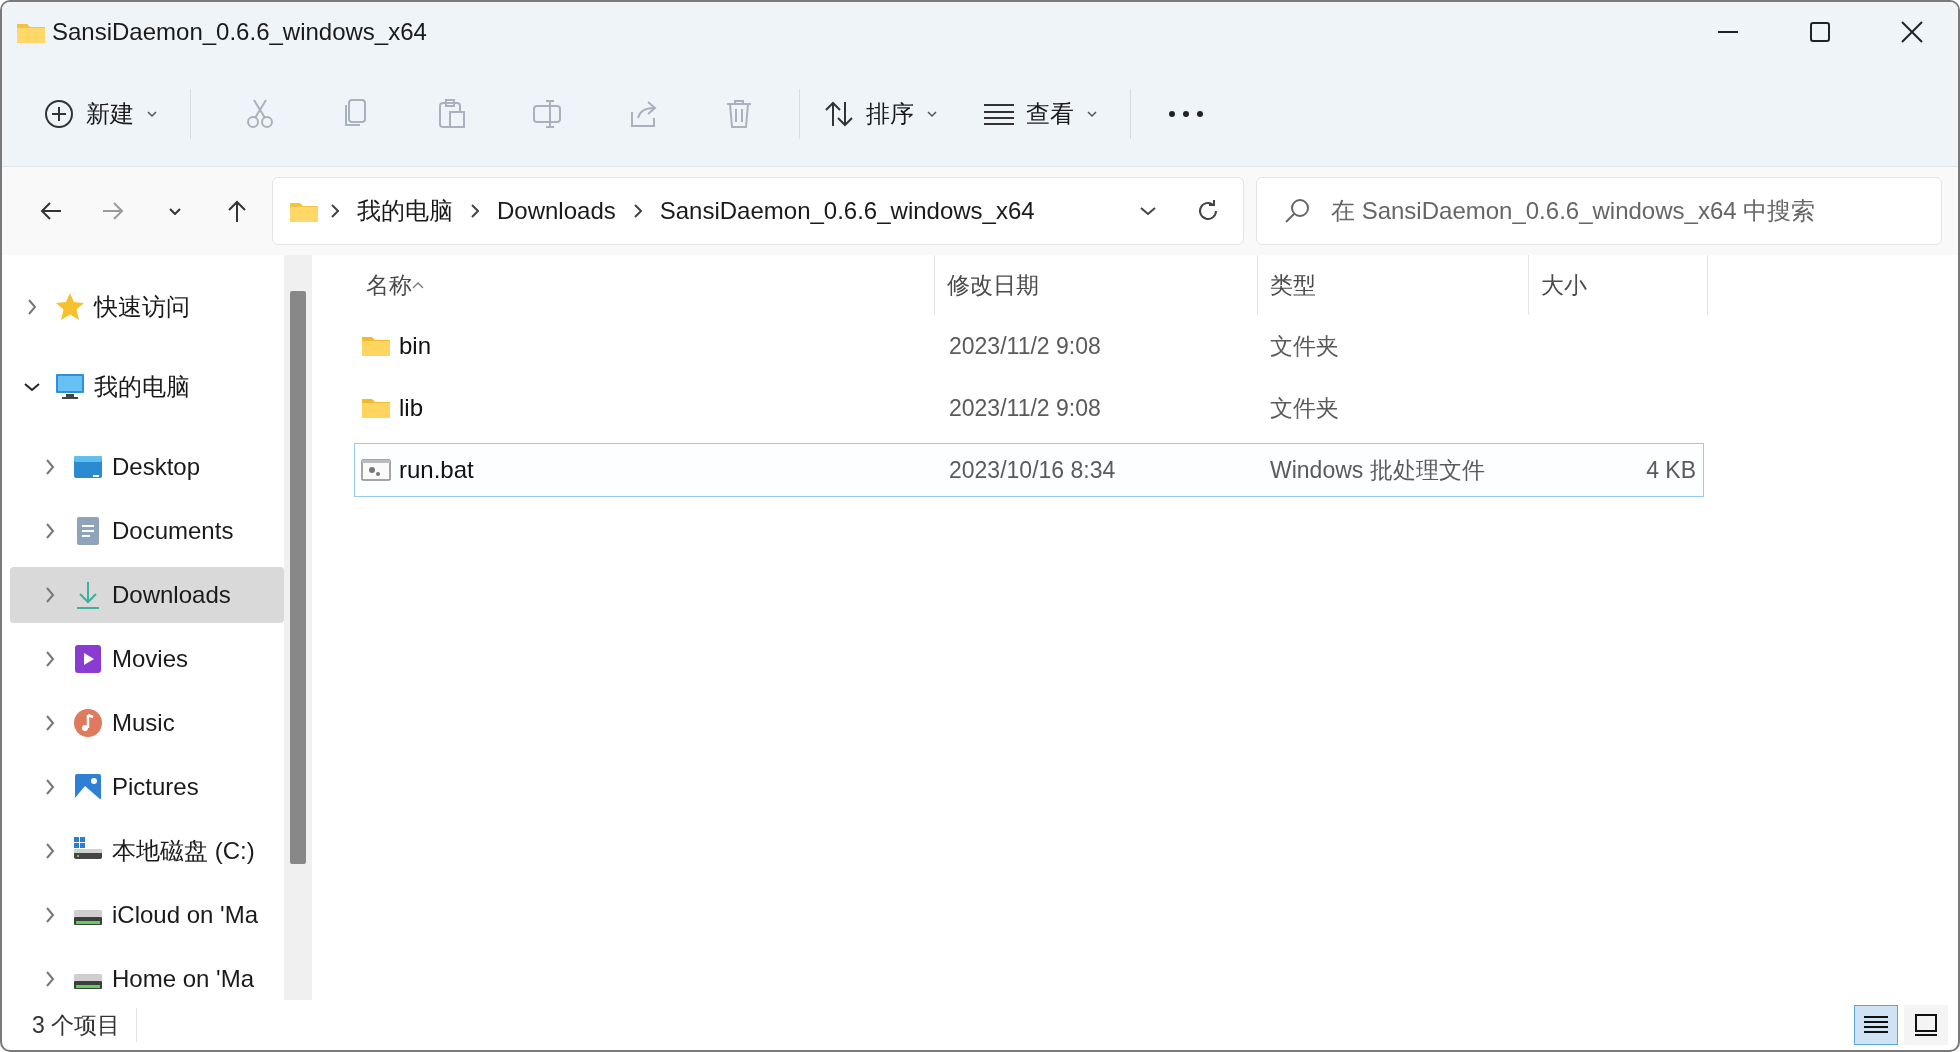  What do you see at coordinates (147, 467) in the screenshot?
I see `sidebar-item: Desktop` at bounding box center [147, 467].